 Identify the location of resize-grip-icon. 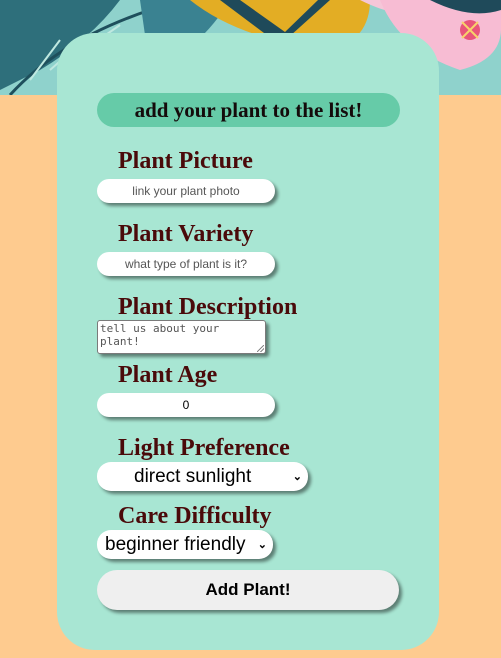
(260, 348).